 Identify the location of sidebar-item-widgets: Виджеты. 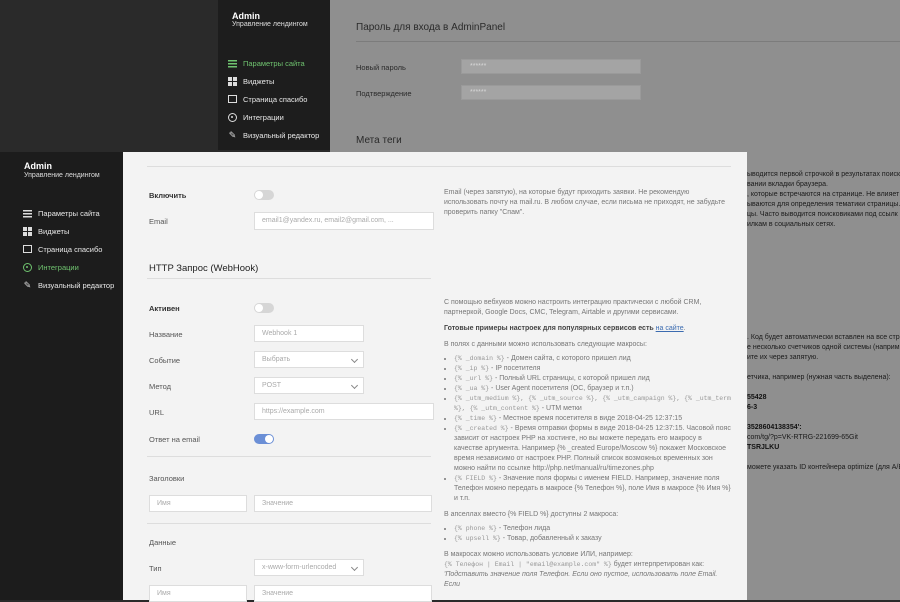
(68, 231).